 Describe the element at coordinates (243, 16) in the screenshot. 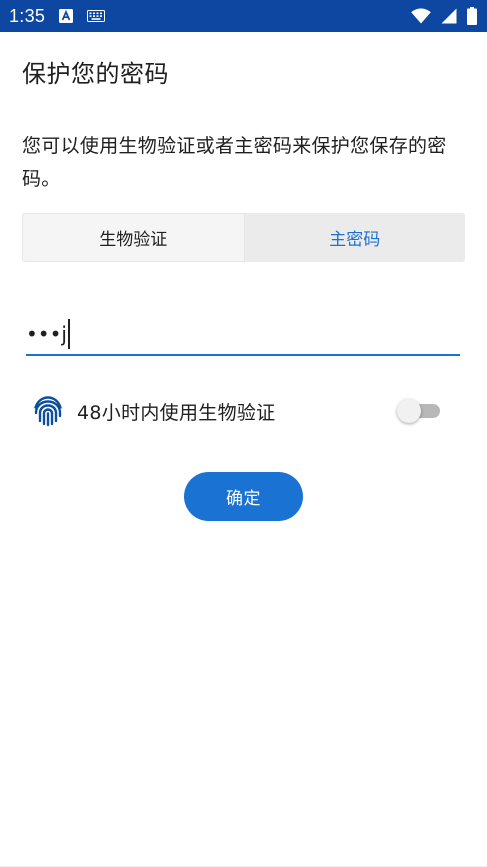

I see `status-bar: 1:35` at that location.